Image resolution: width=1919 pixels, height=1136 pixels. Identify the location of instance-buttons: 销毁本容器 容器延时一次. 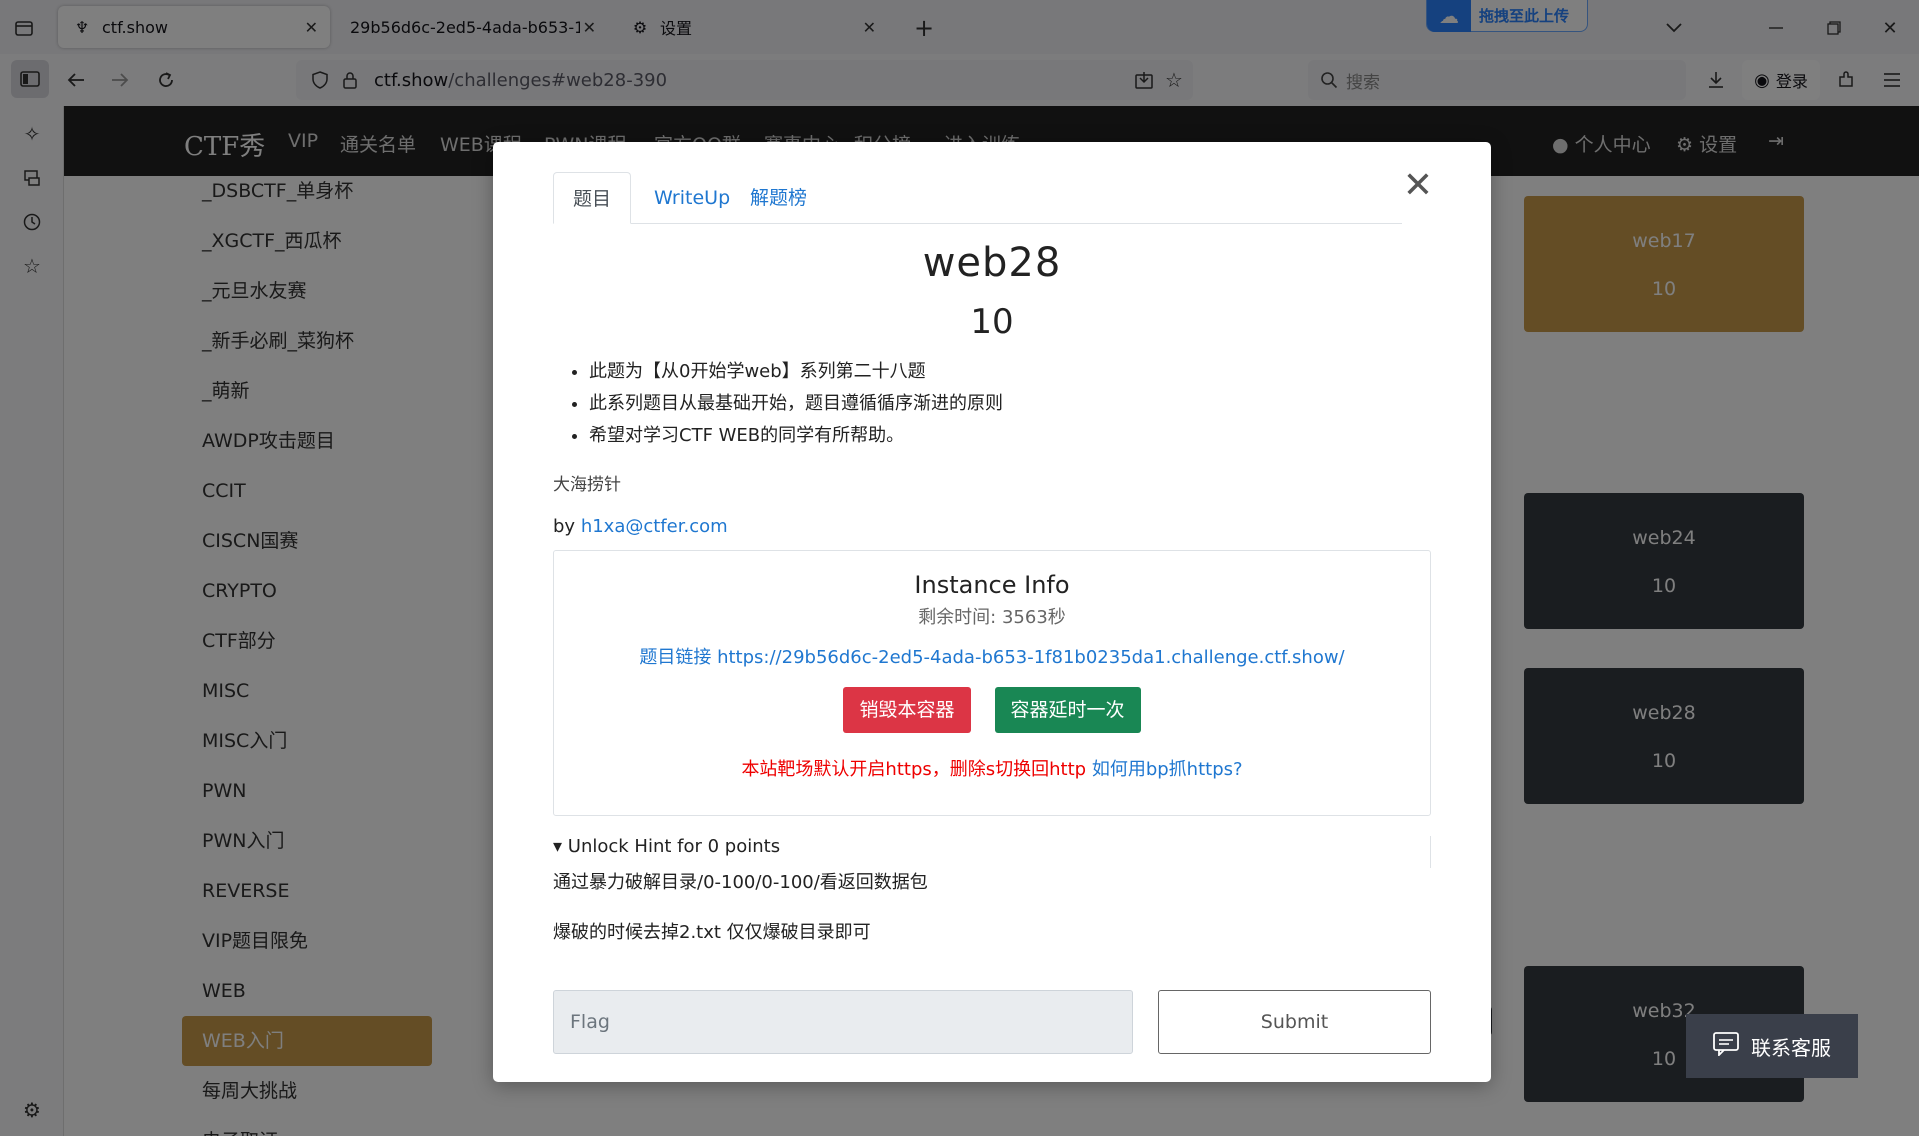
(992, 710).